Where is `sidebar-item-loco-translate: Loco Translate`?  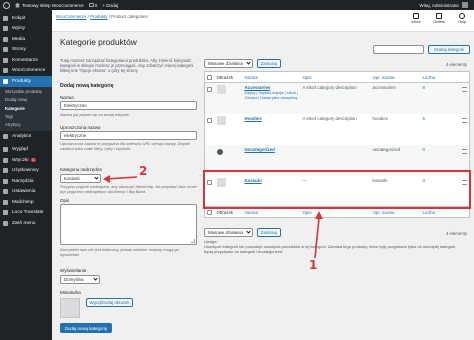 sidebar-item-loco-translate: Loco Translate is located at coordinates (26, 212).